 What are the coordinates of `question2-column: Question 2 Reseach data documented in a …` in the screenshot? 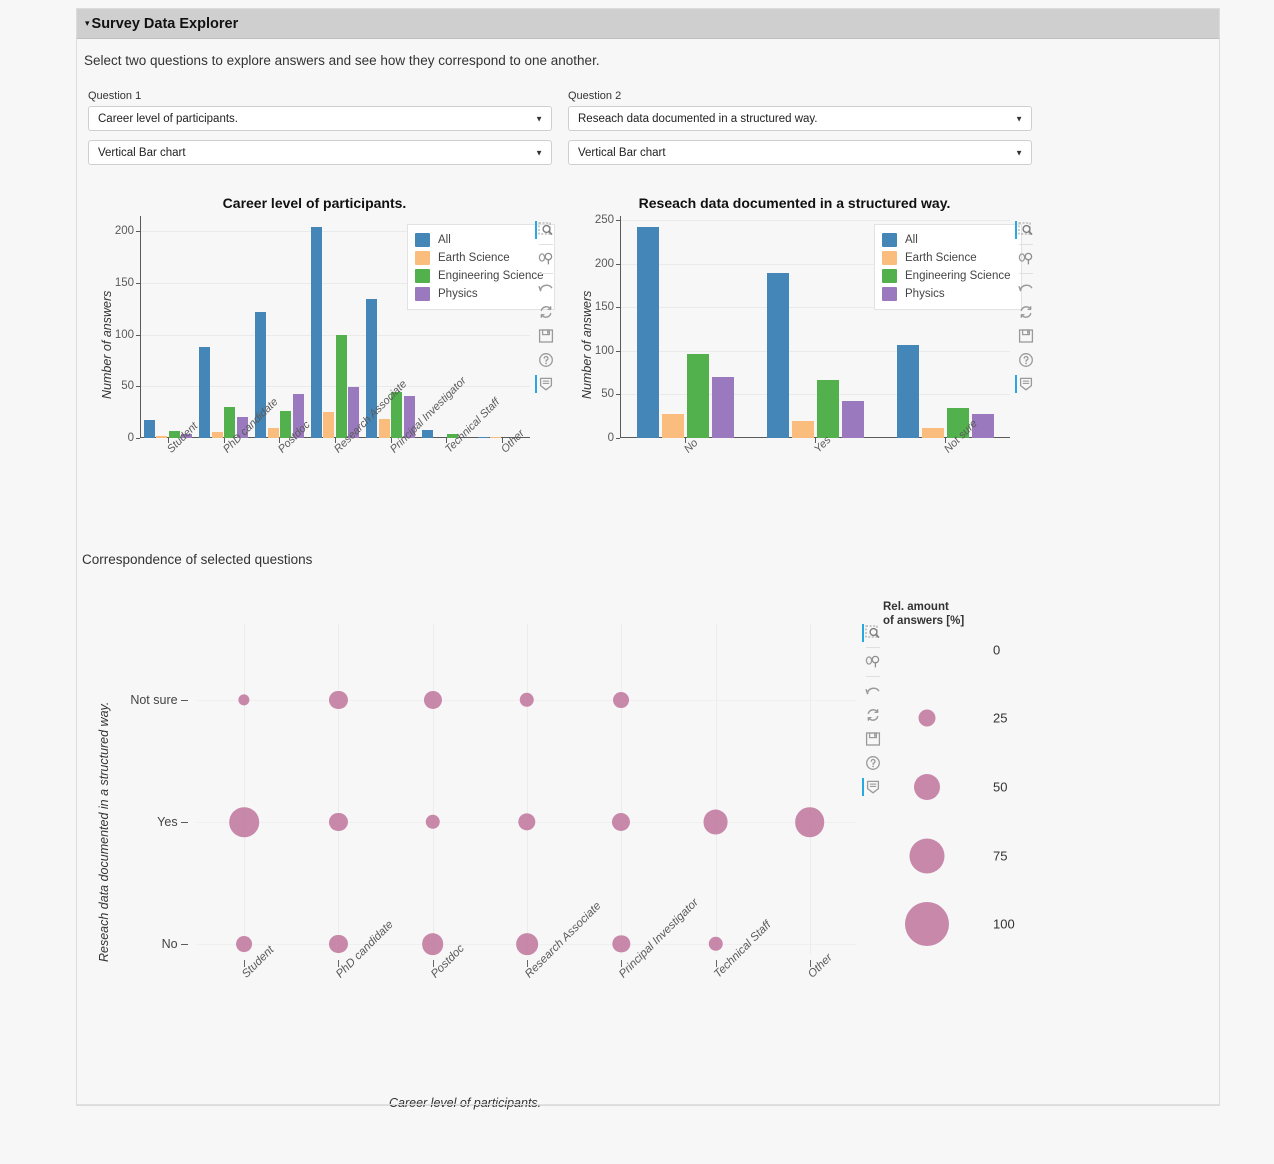 It's located at (800, 132).